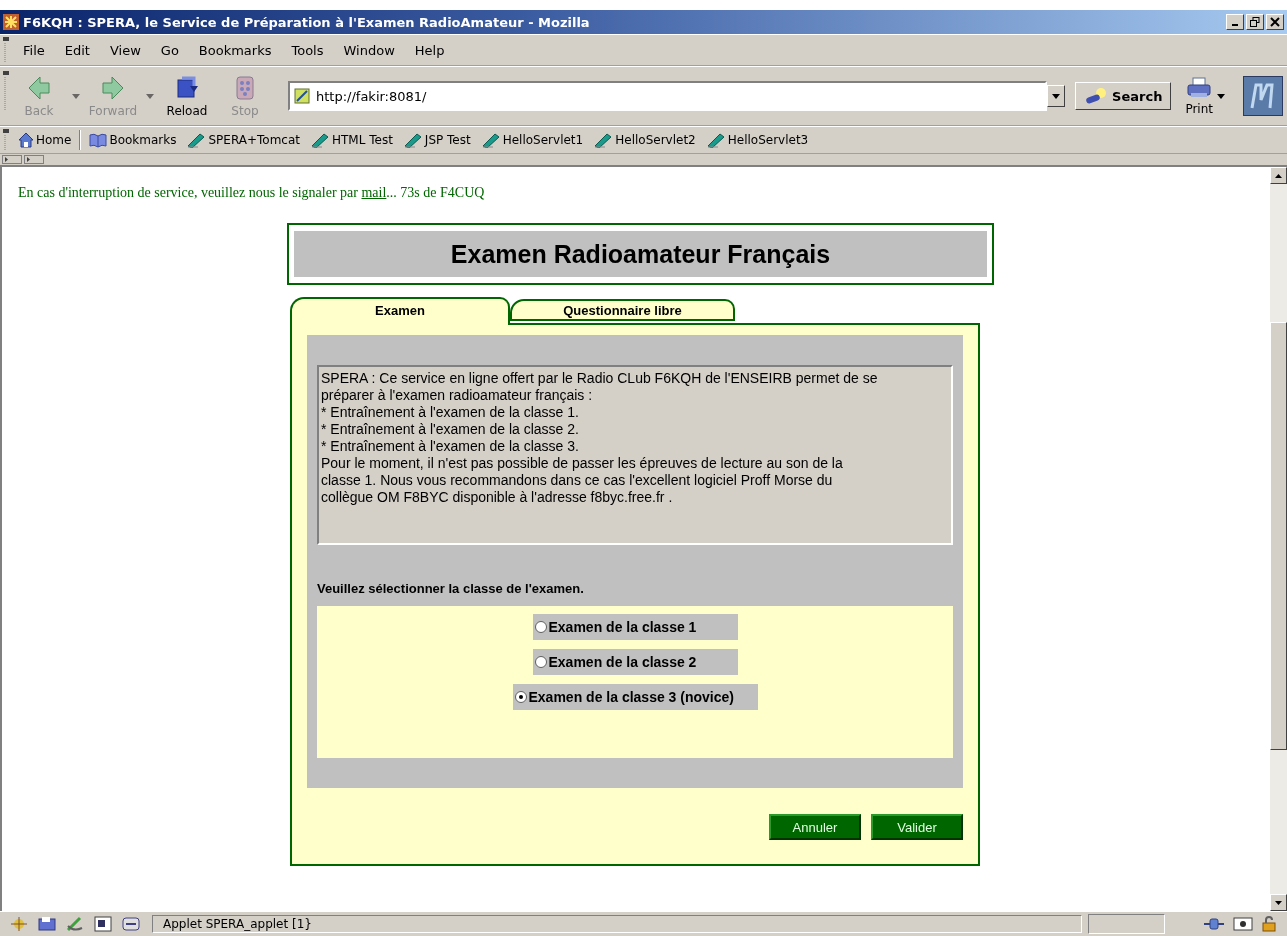 The height and width of the screenshot is (936, 1287). I want to click on radio-option: Examen de la classe 3 (novice), so click(635, 697).